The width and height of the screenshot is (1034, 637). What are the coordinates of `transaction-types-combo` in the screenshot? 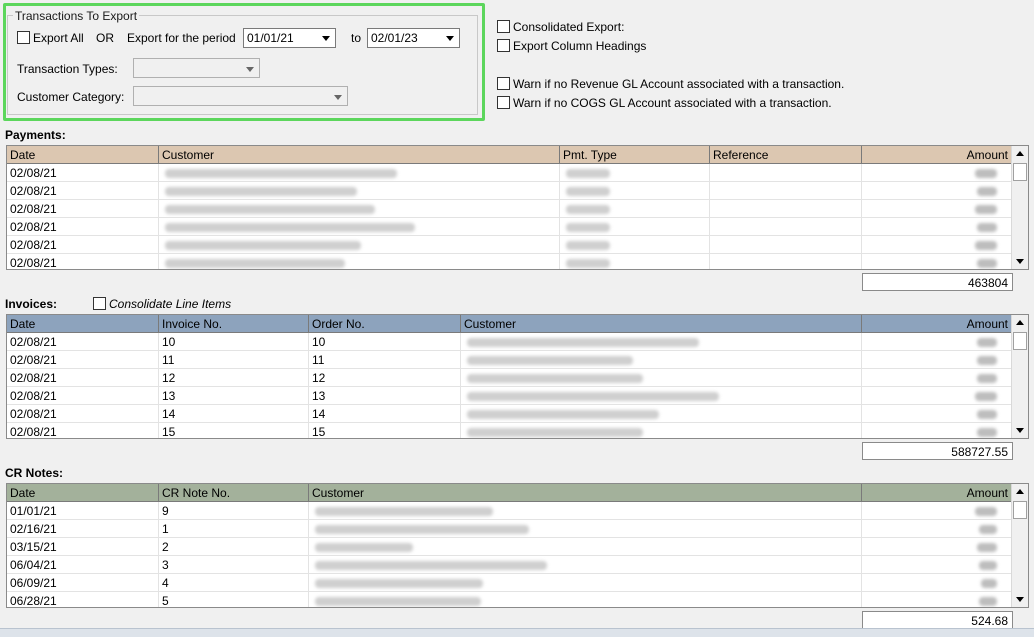 It's located at (196, 68).